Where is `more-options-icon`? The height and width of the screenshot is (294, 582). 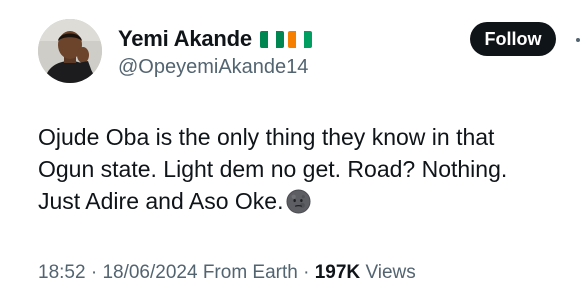
more-options-icon is located at coordinates (577, 40).